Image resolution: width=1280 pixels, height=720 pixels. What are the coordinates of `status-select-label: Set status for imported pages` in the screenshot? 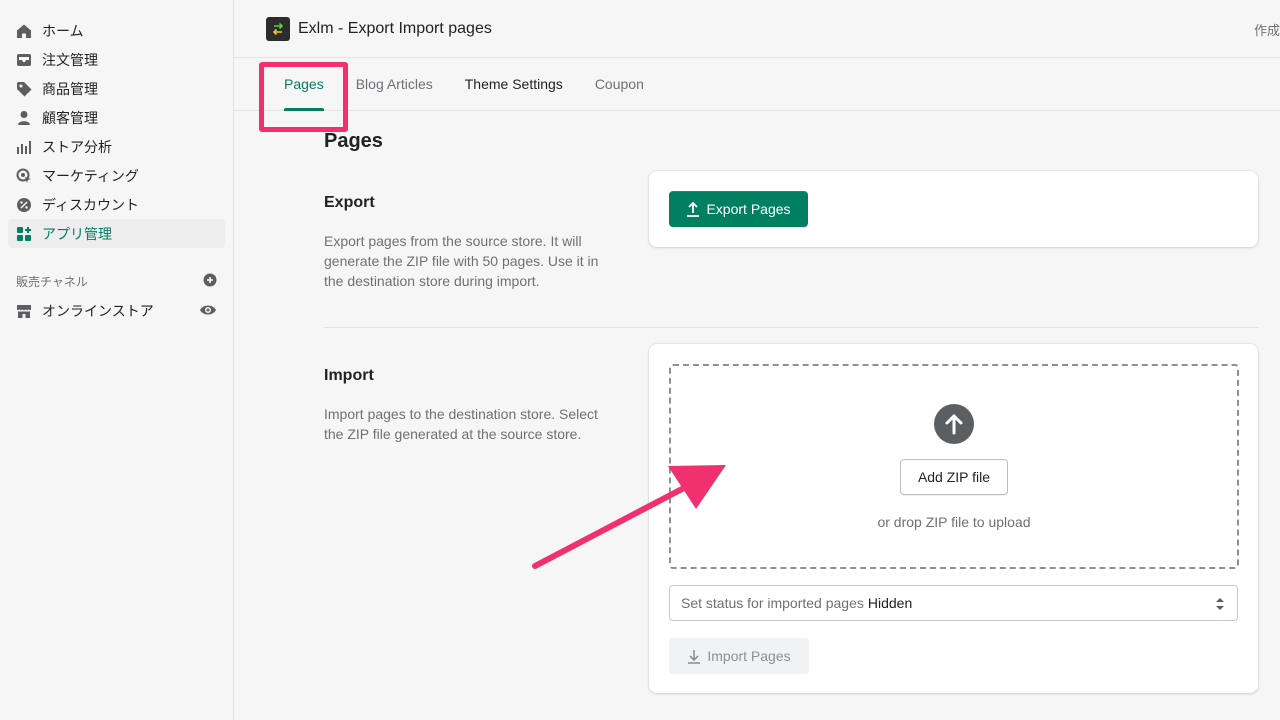 It's located at (772, 603).